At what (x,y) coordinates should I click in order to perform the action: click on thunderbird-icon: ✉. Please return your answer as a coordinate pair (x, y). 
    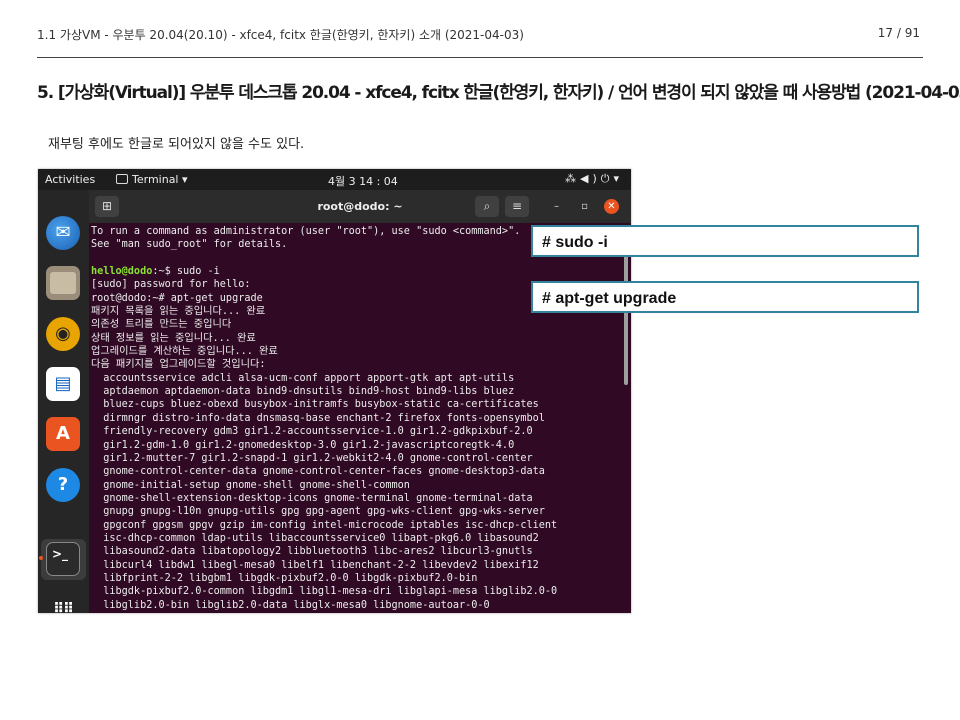
    Looking at the image, I should click on (63, 233).